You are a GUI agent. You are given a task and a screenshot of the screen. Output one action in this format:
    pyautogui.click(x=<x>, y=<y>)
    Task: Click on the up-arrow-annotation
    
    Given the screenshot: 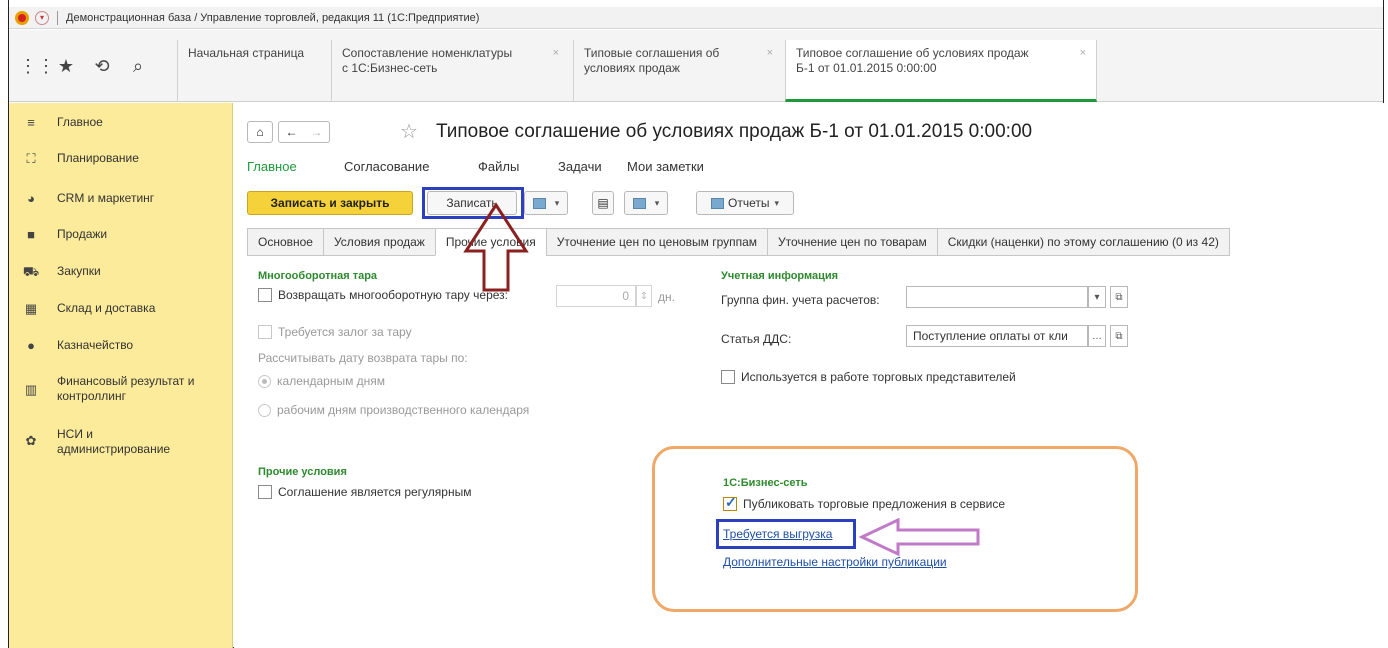 What is the action you would take?
    pyautogui.click(x=496, y=247)
    